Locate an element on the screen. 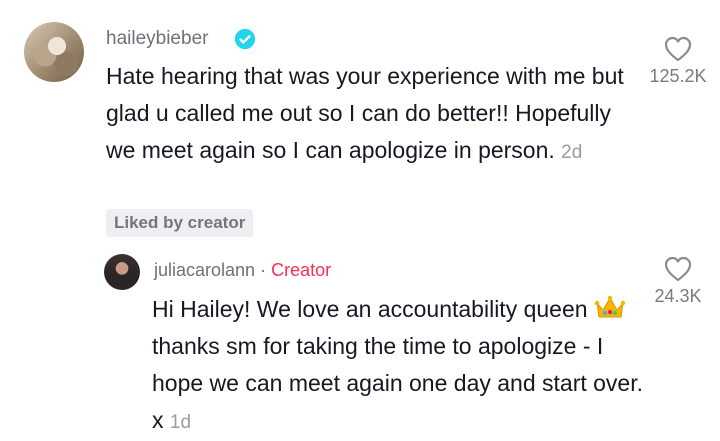 The height and width of the screenshot is (441, 720). verified-badge-icon is located at coordinates (245, 39).